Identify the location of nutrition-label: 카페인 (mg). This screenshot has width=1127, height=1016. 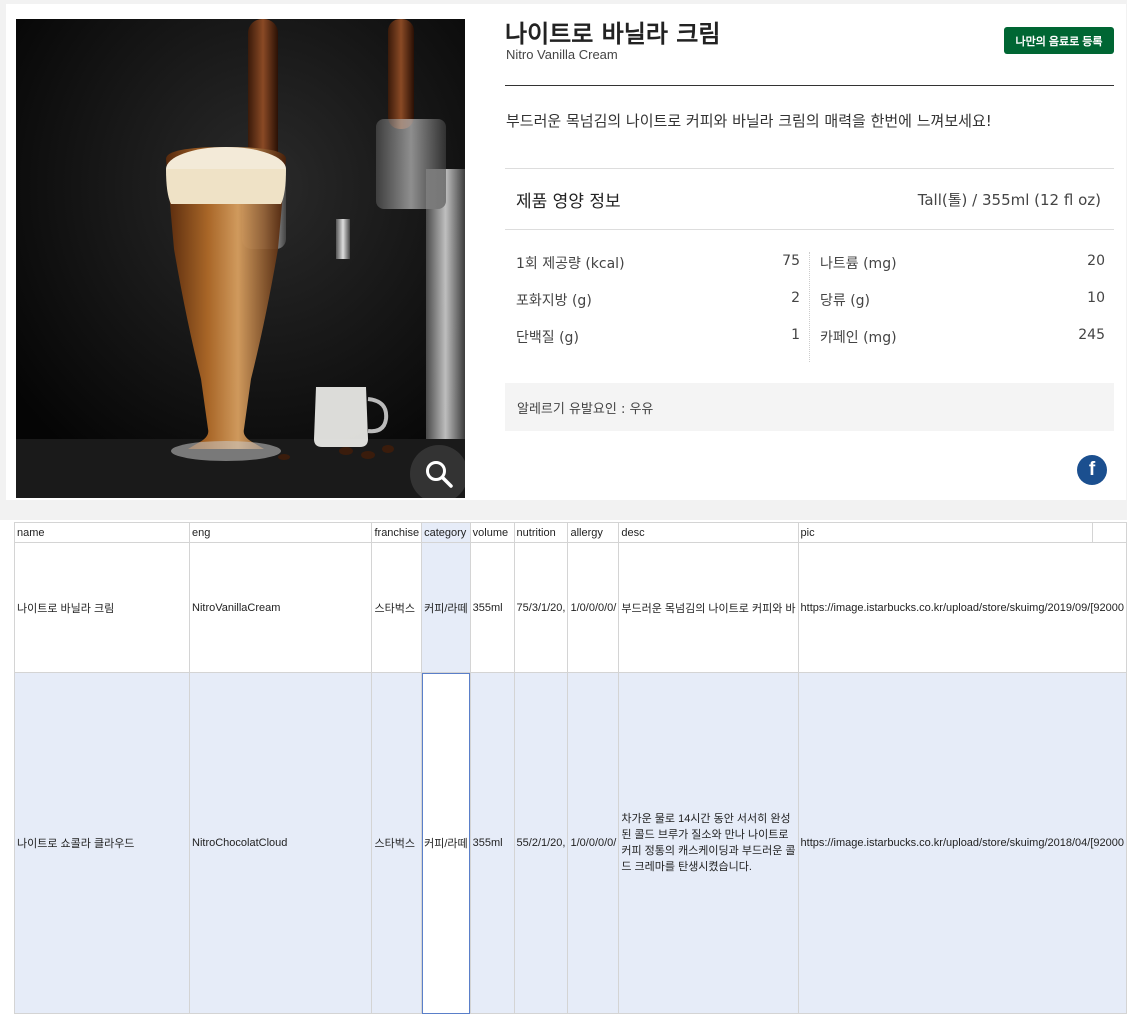
(858, 338).